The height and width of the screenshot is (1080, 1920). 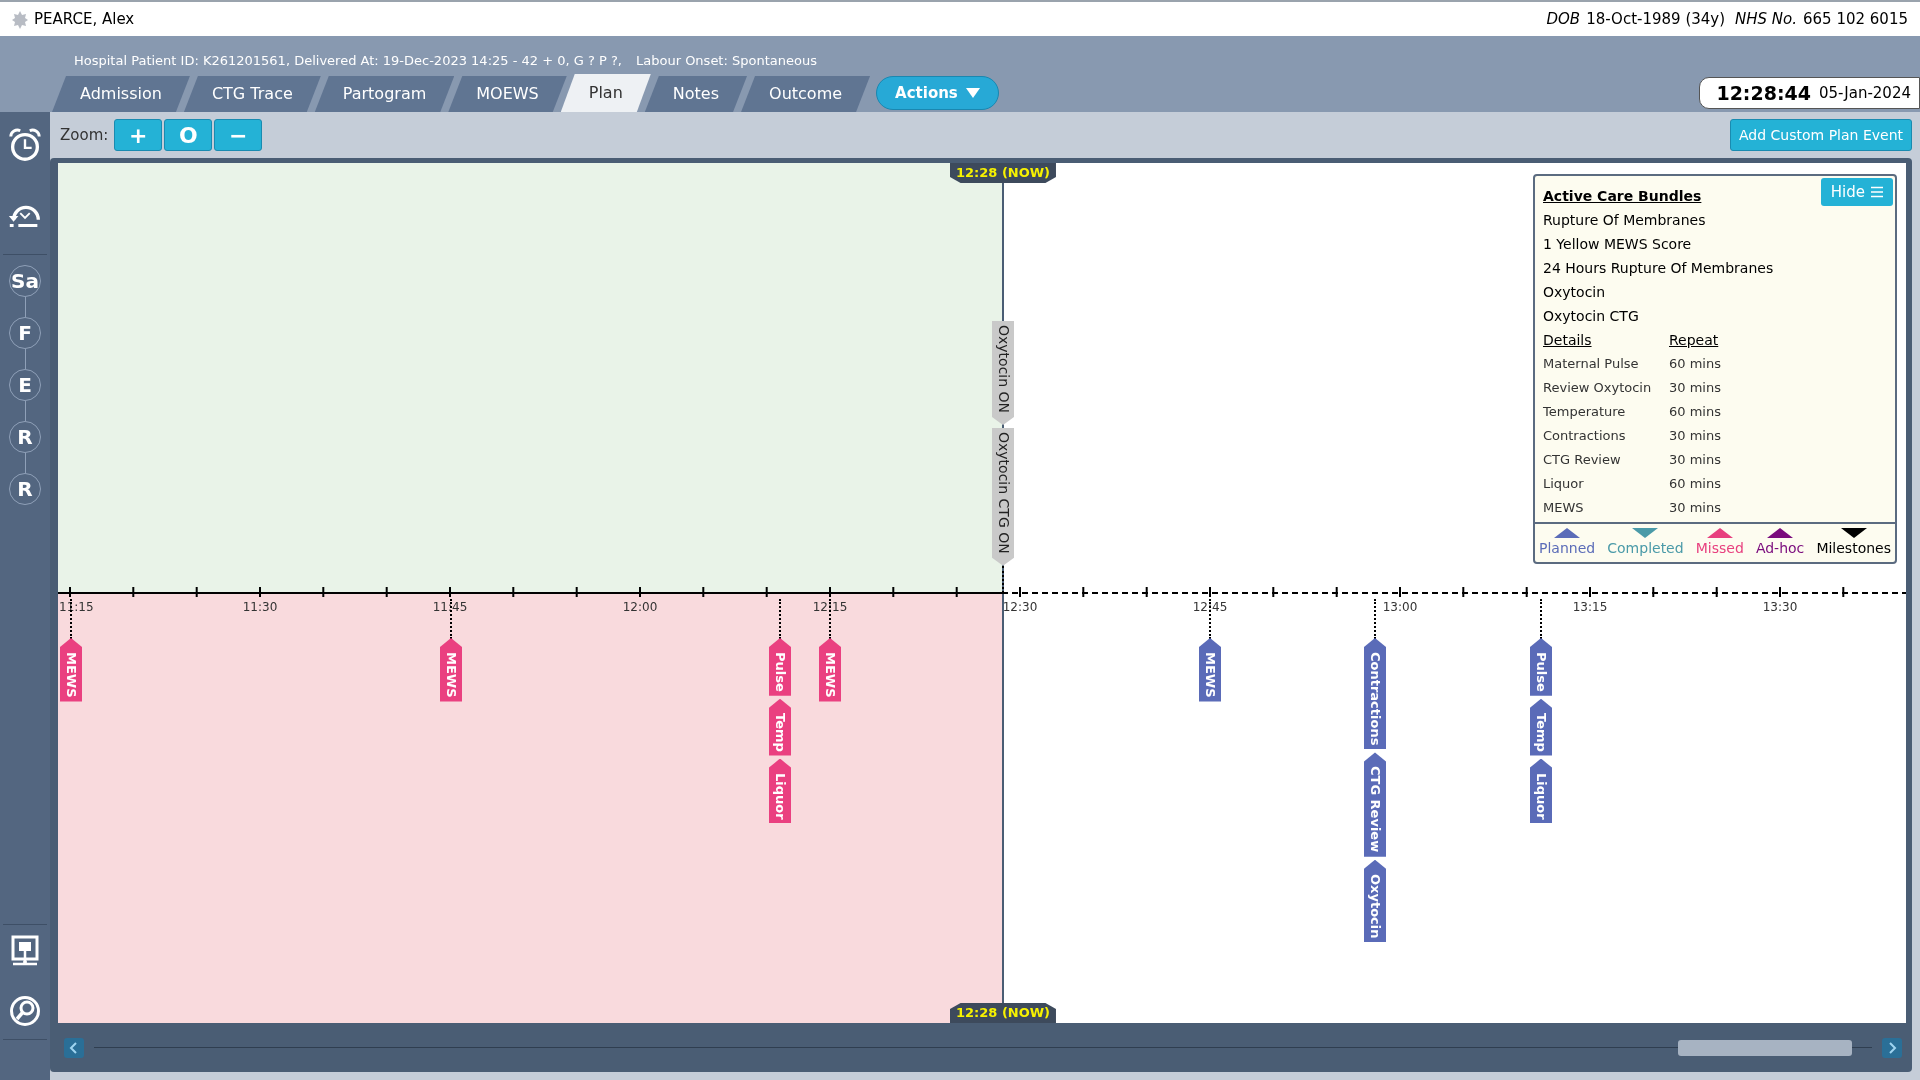 What do you see at coordinates (252, 94) in the screenshot?
I see `tab: CTG Trace` at bounding box center [252, 94].